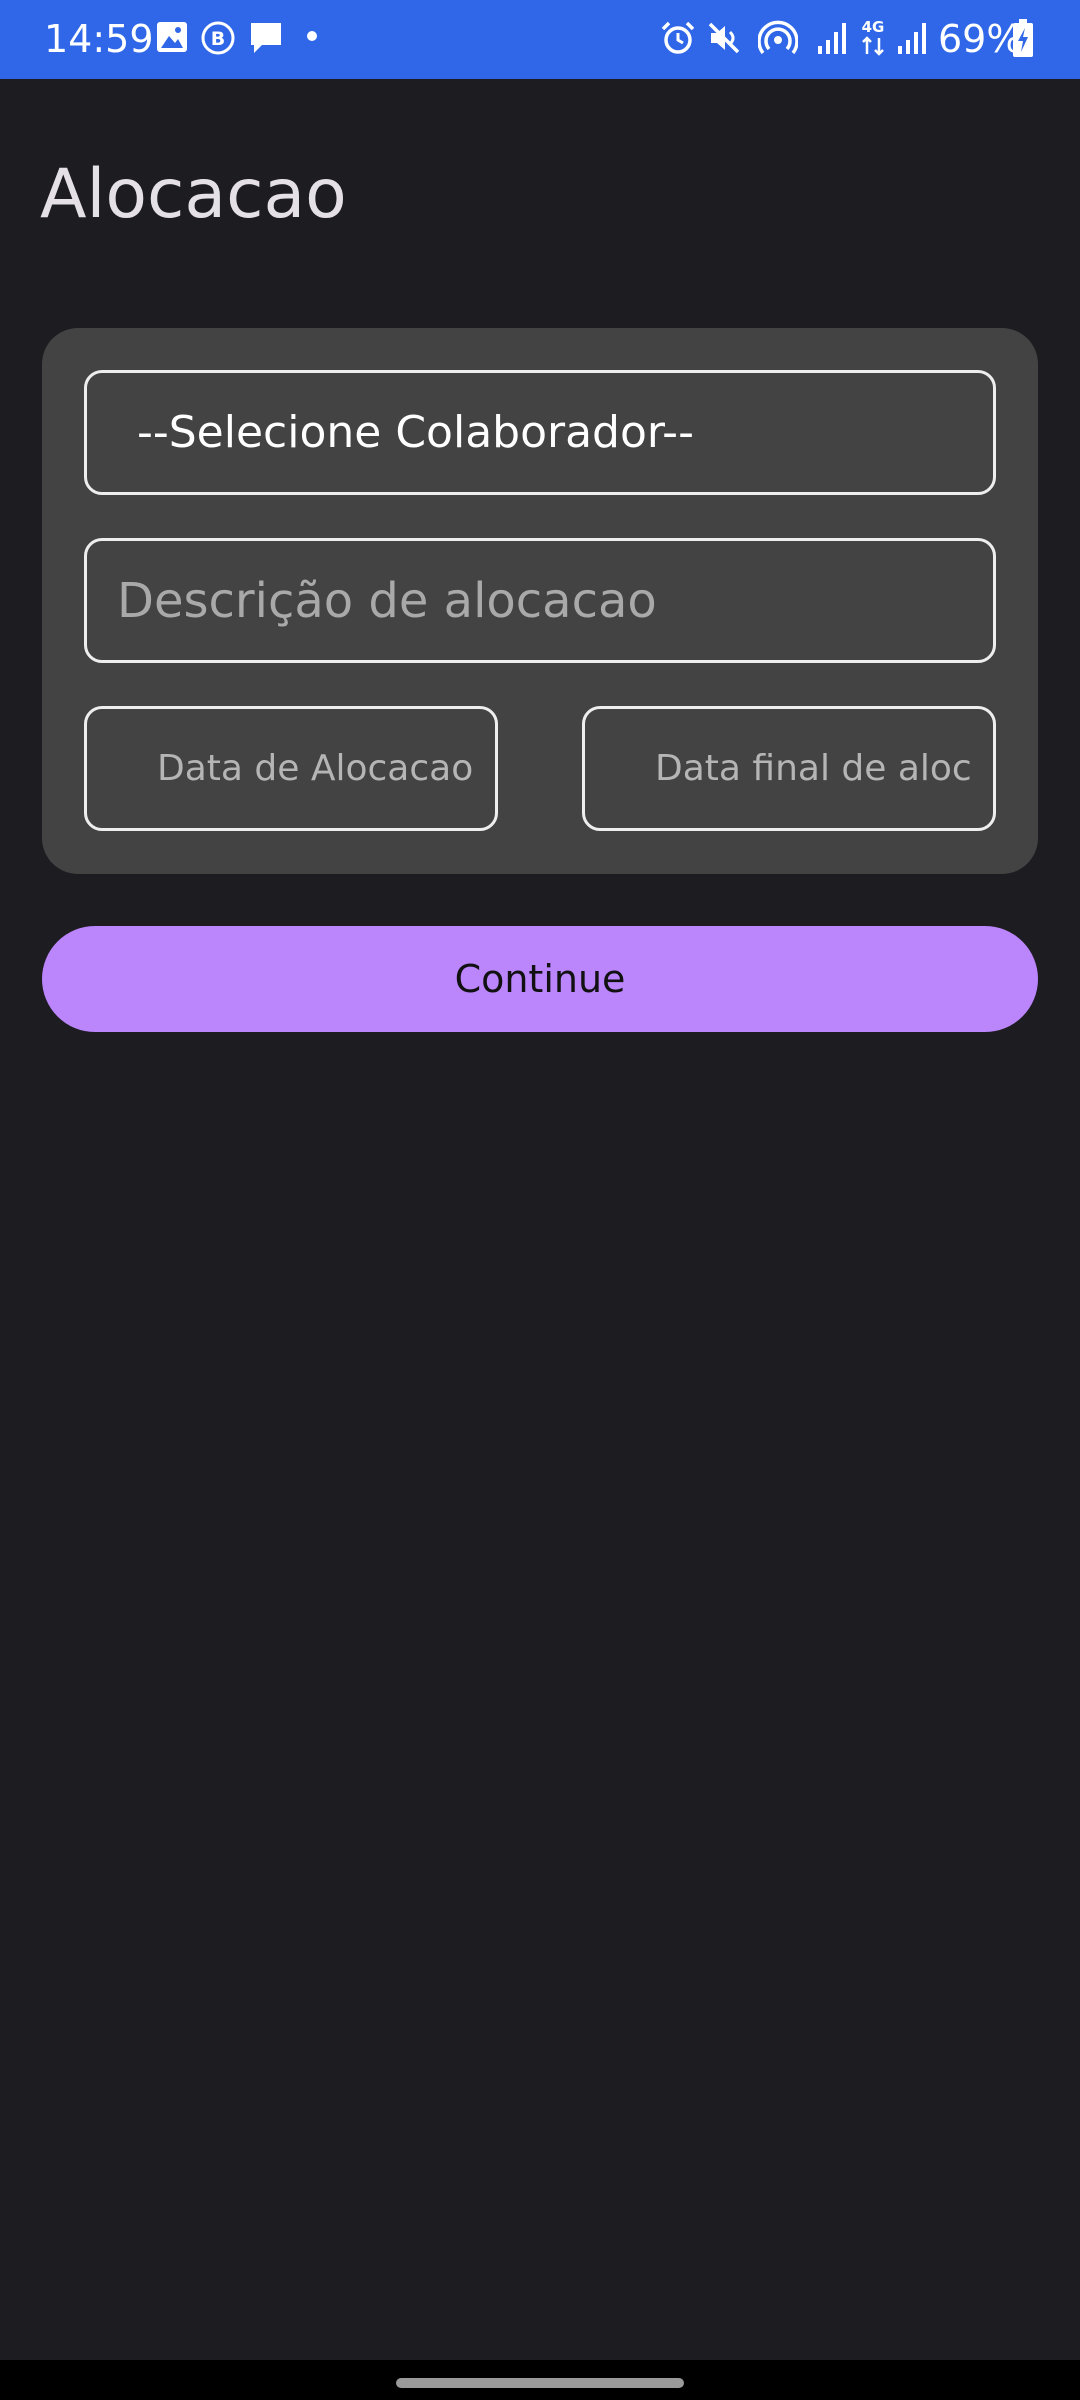 The image size is (1080, 2400). Describe the element at coordinates (540, 39) in the screenshot. I see `status-bar: 14:59 B 4G 69%` at that location.